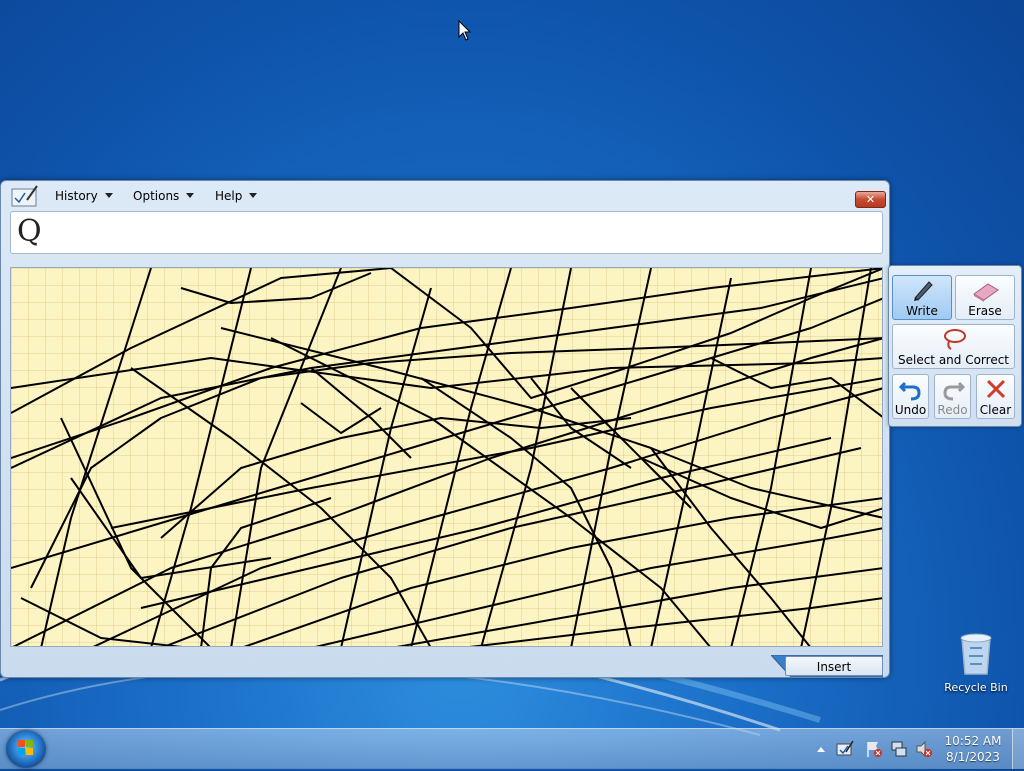  Describe the element at coordinates (976, 654) in the screenshot. I see `recycle-bin-icon` at that location.